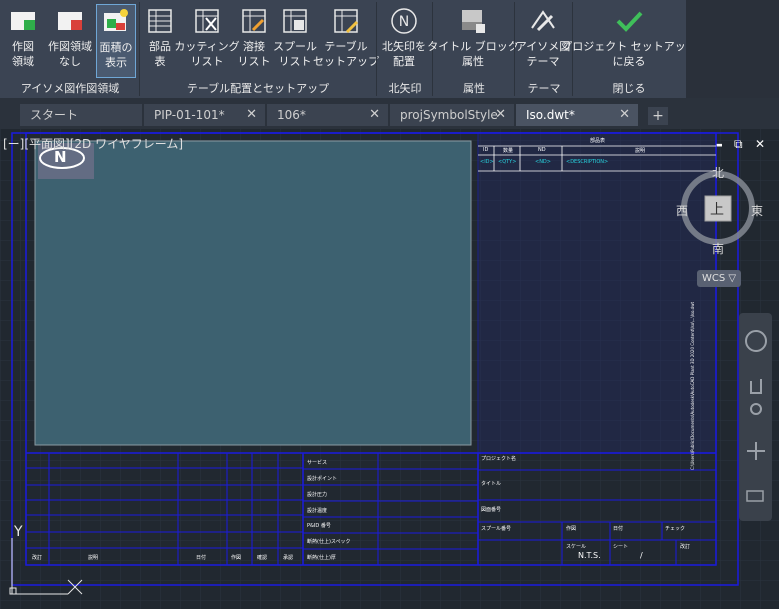  I want to click on create-area-button: 作図 領域, so click(23, 41).